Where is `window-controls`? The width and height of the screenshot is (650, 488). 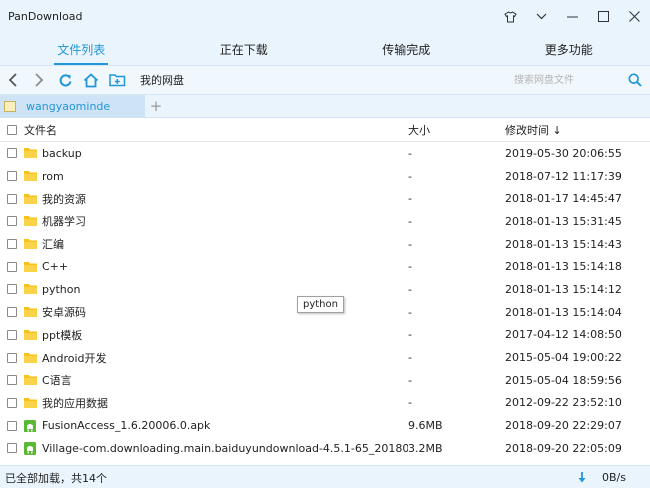 window-controls is located at coordinates (572, 16).